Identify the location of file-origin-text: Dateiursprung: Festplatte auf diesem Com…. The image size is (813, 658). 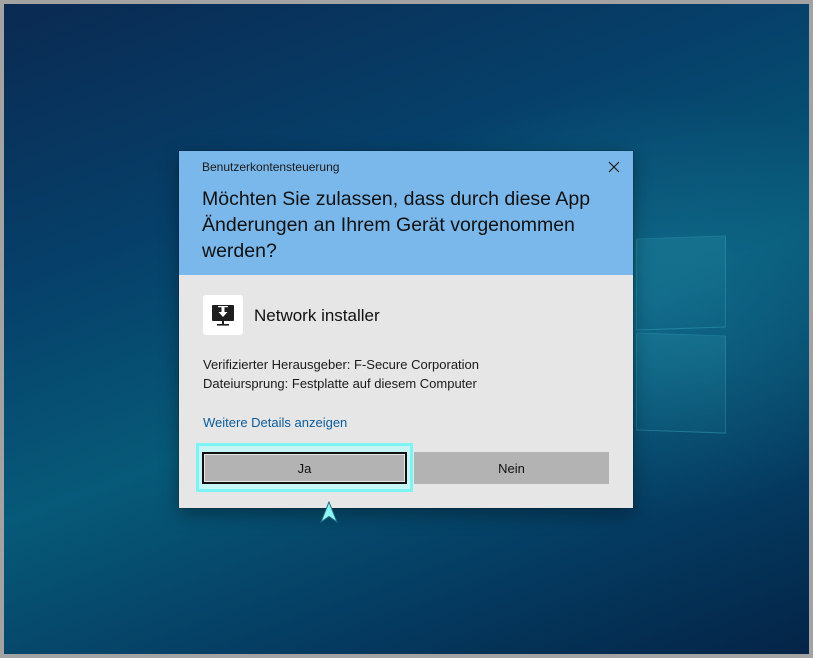
(340, 383).